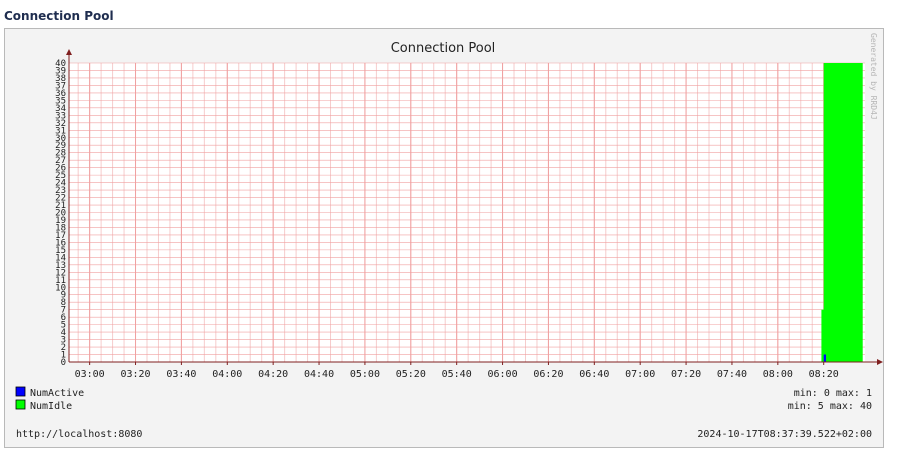  I want to click on x-tick-label: 03:40, so click(181, 374).